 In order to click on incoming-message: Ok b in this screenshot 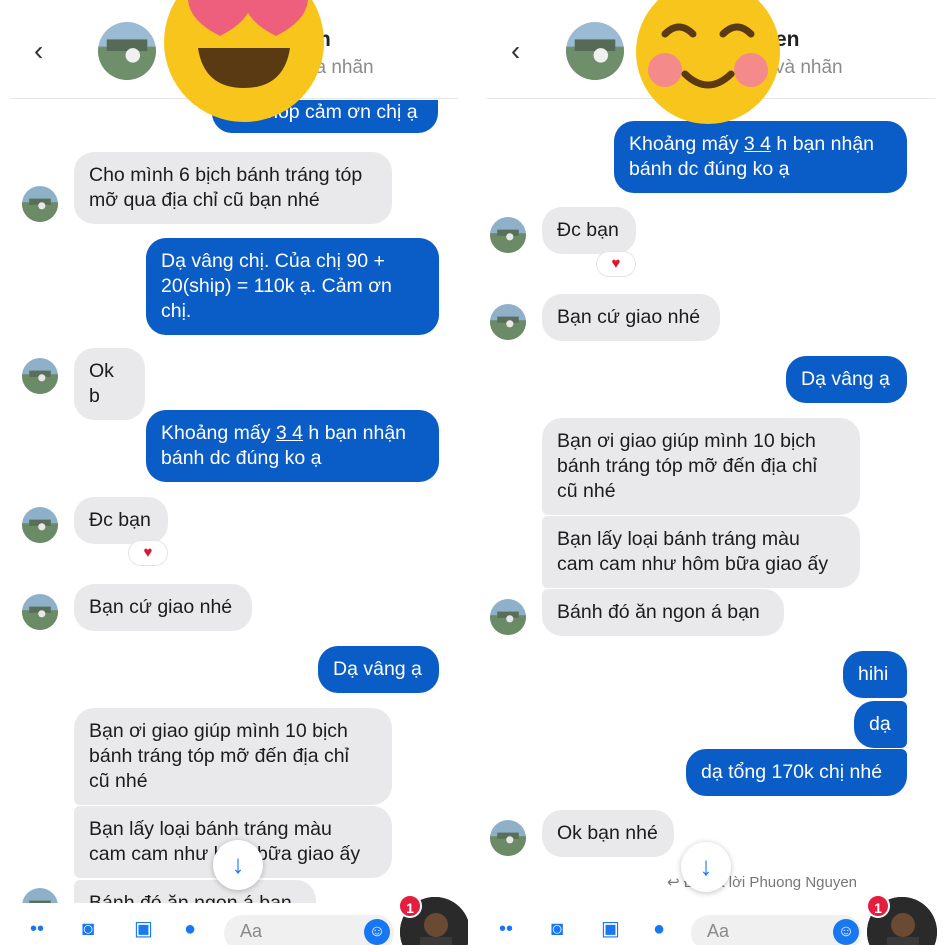, I will do `click(109, 384)`.